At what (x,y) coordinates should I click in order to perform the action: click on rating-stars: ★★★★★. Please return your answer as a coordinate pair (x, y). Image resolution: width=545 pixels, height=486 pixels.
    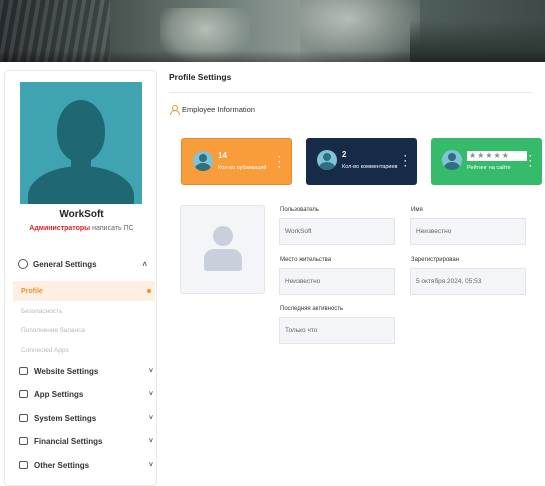
    Looking at the image, I should click on (497, 156).